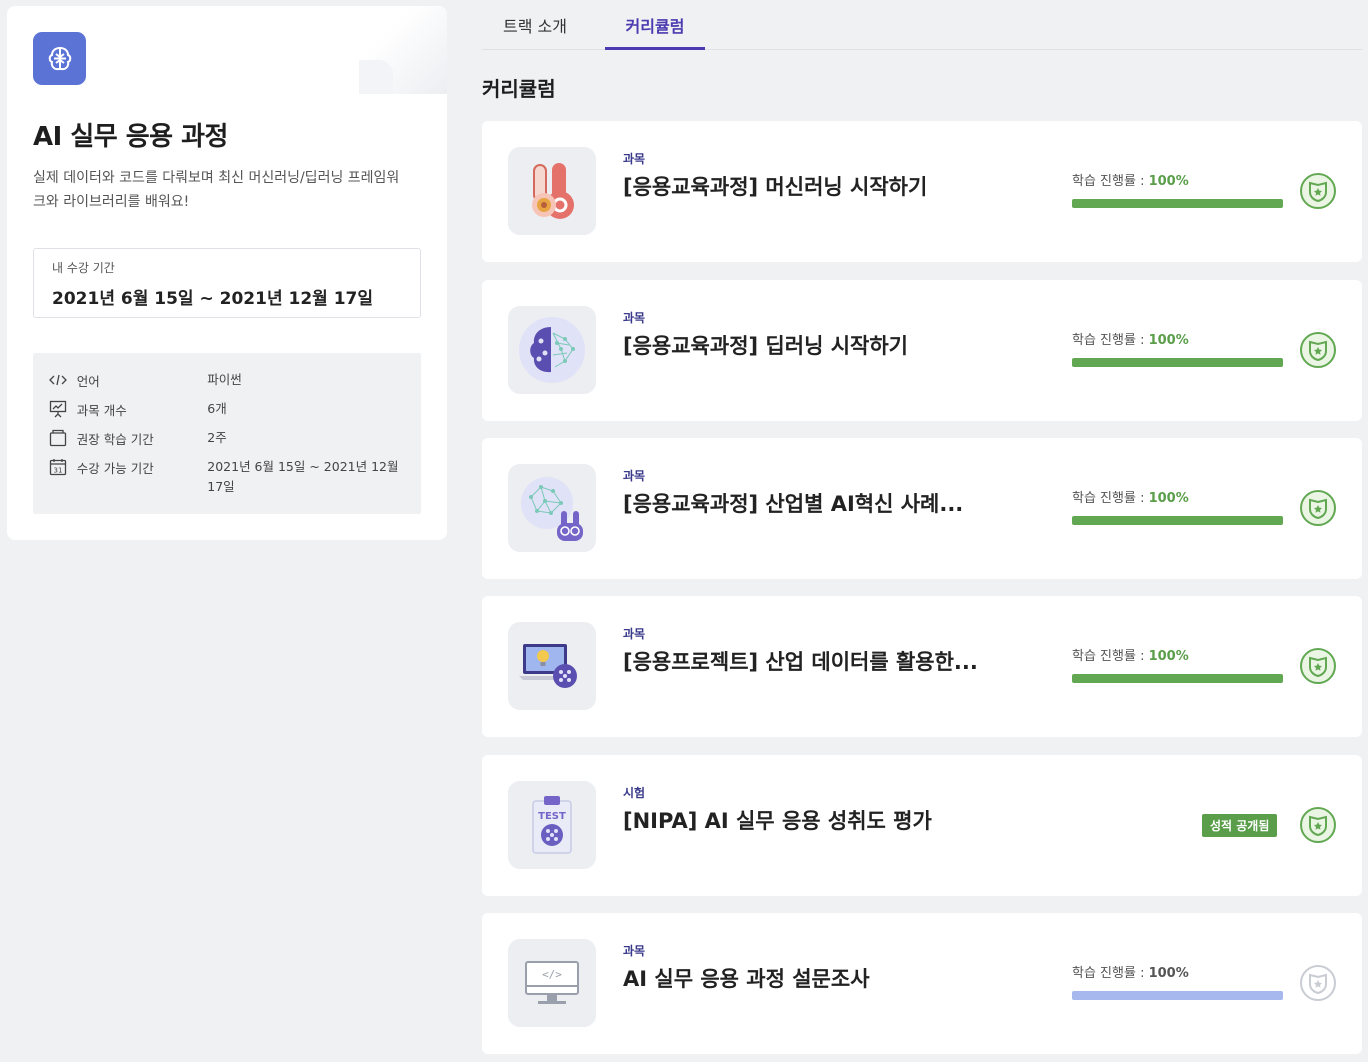  What do you see at coordinates (303, 476) in the screenshot?
I see `info-value: 2021년 6월 15일 ~ 2021년 12월 17일` at bounding box center [303, 476].